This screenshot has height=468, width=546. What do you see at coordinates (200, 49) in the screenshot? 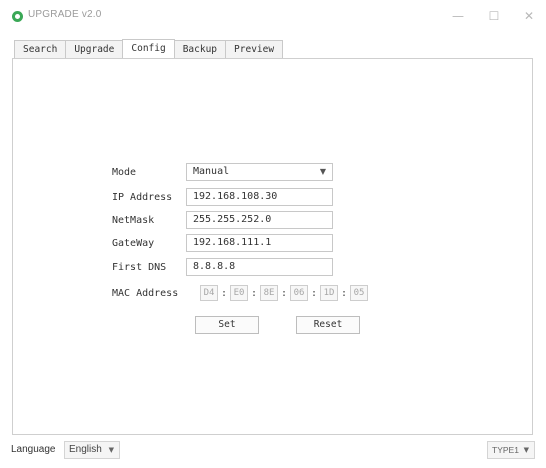
I see `tab-backup: Backup` at bounding box center [200, 49].